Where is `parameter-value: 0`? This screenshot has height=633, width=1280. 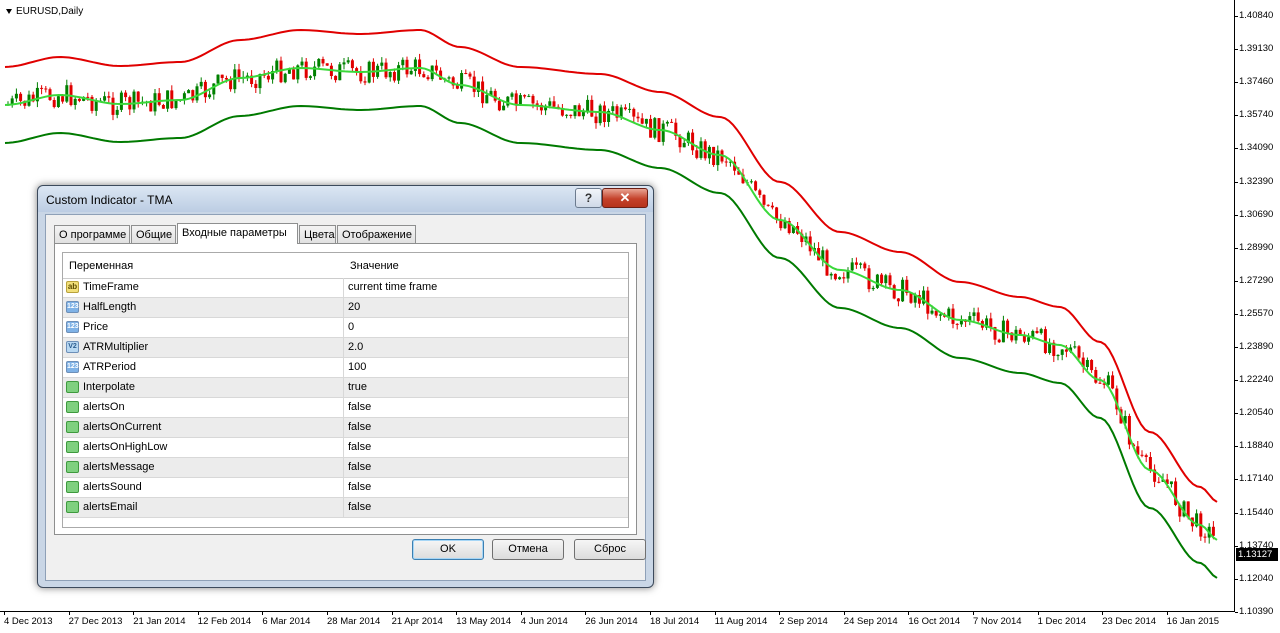
parameter-value: 0 is located at coordinates (351, 327).